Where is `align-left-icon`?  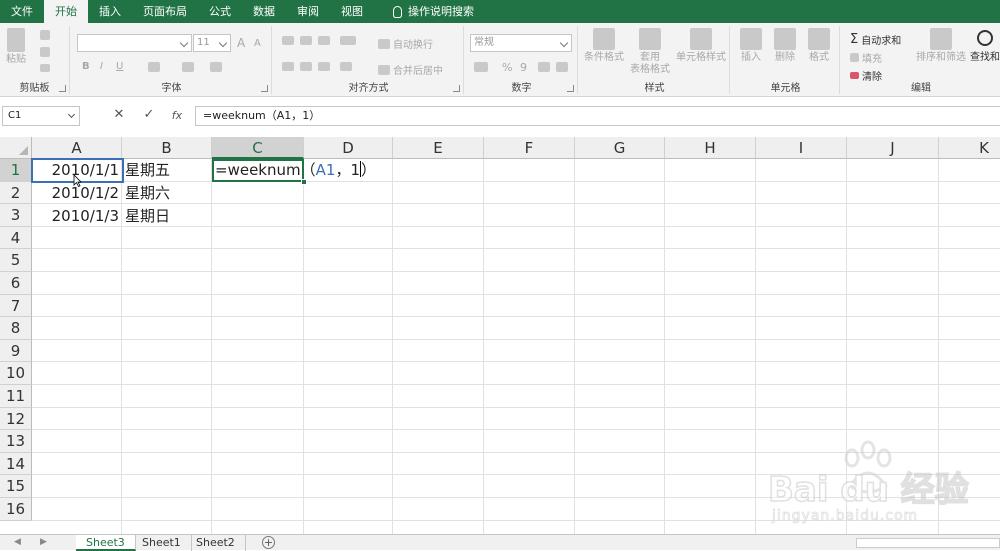
align-left-icon is located at coordinates (288, 66).